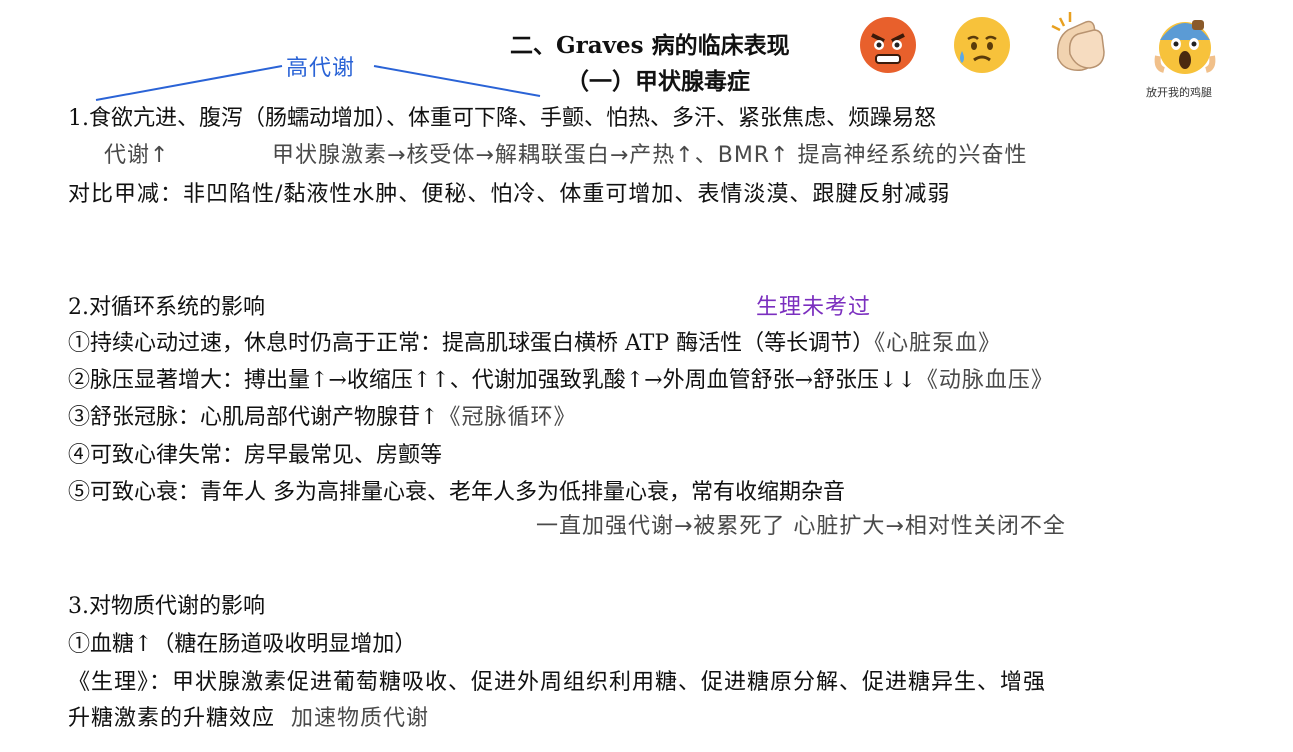 The width and height of the screenshot is (1293, 752). What do you see at coordinates (1179, 92) in the screenshot?
I see `sticker-caption: 放开我的鸡腿` at bounding box center [1179, 92].